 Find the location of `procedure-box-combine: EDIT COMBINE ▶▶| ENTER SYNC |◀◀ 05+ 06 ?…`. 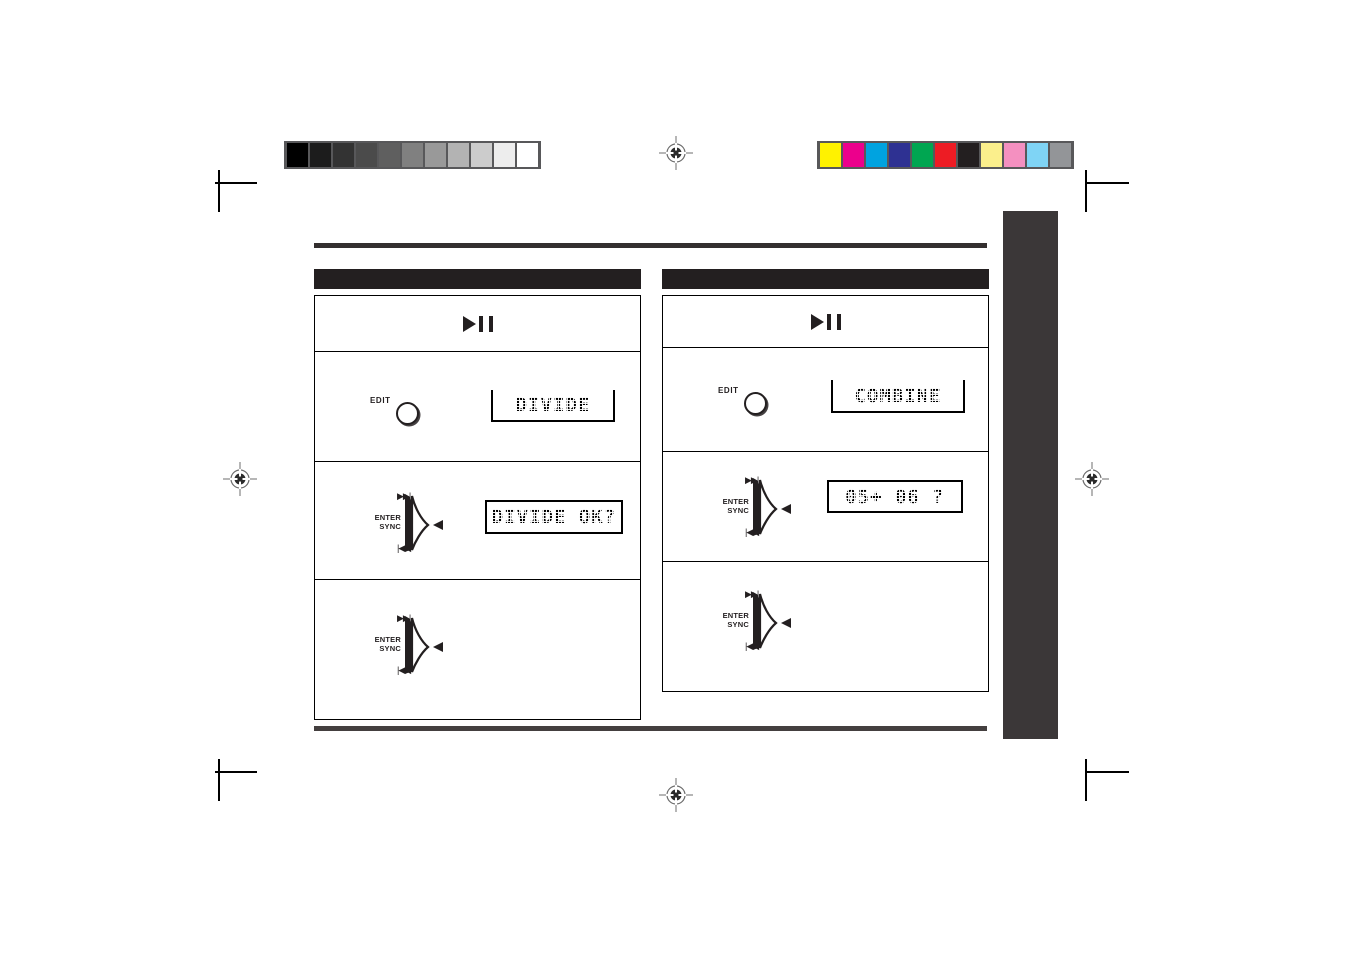

procedure-box-combine: EDIT COMBINE ▶▶| ENTER SYNC |◀◀ 05+ 06 ?… is located at coordinates (825, 493).